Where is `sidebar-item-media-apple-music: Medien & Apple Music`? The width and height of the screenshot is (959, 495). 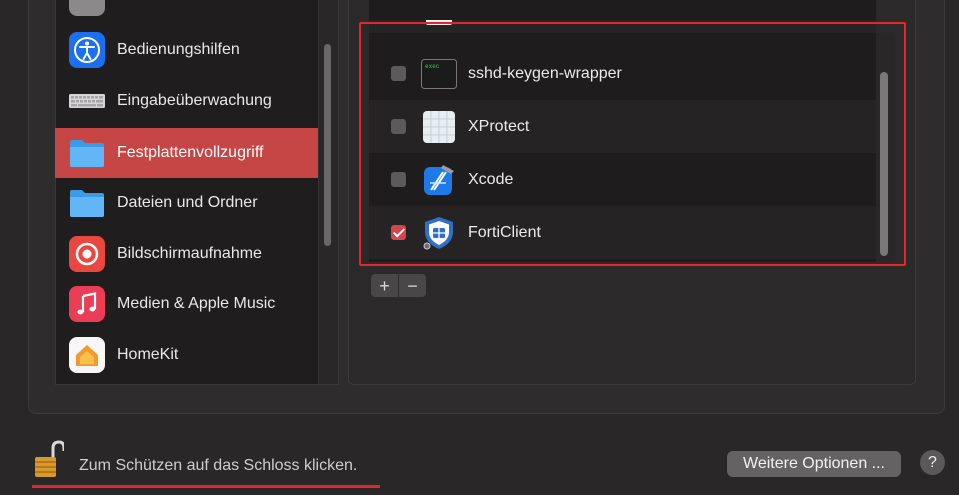 sidebar-item-media-apple-music: Medien & Apple Music is located at coordinates (186, 304).